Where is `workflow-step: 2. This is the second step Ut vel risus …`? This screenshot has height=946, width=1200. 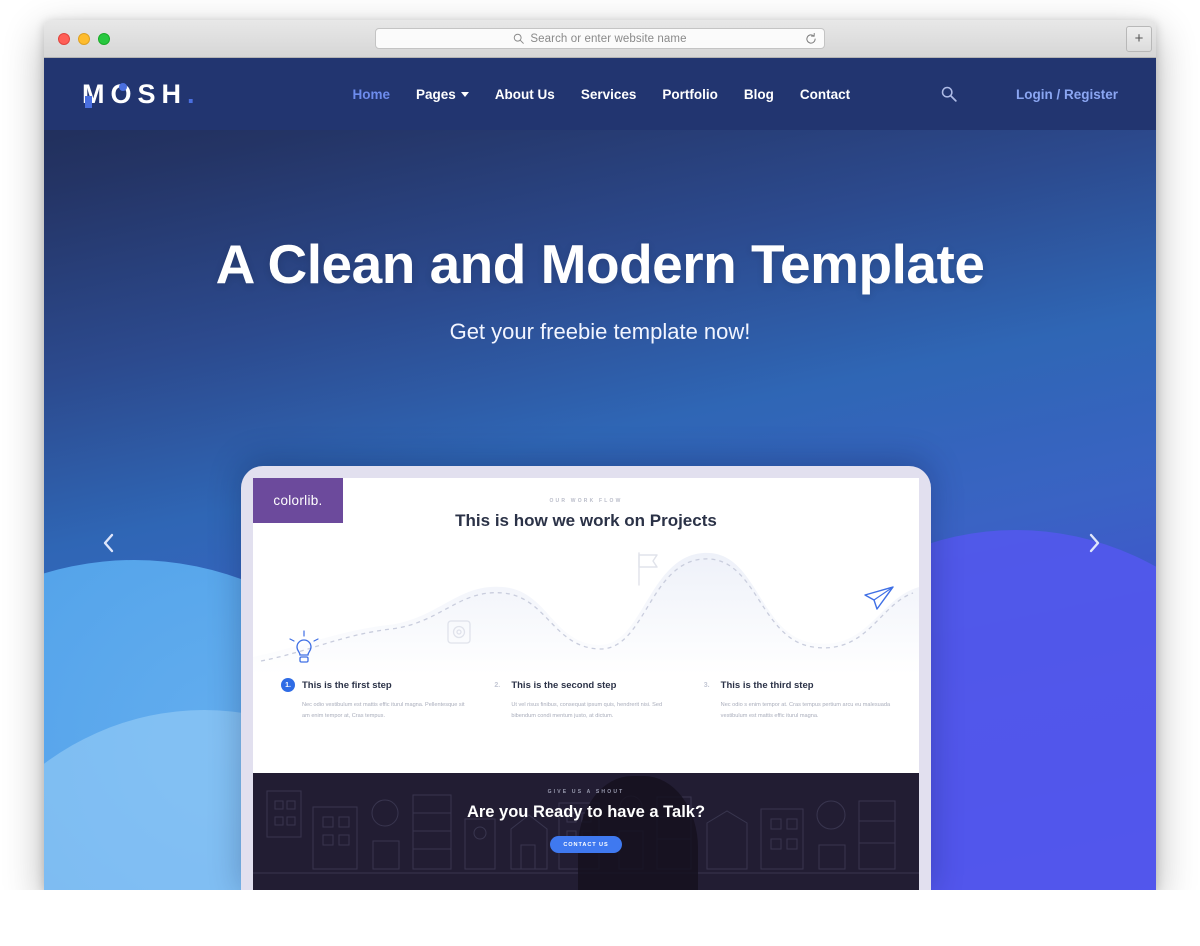
workflow-step: 2. This is the second step Ut vel risus … is located at coordinates (585, 700).